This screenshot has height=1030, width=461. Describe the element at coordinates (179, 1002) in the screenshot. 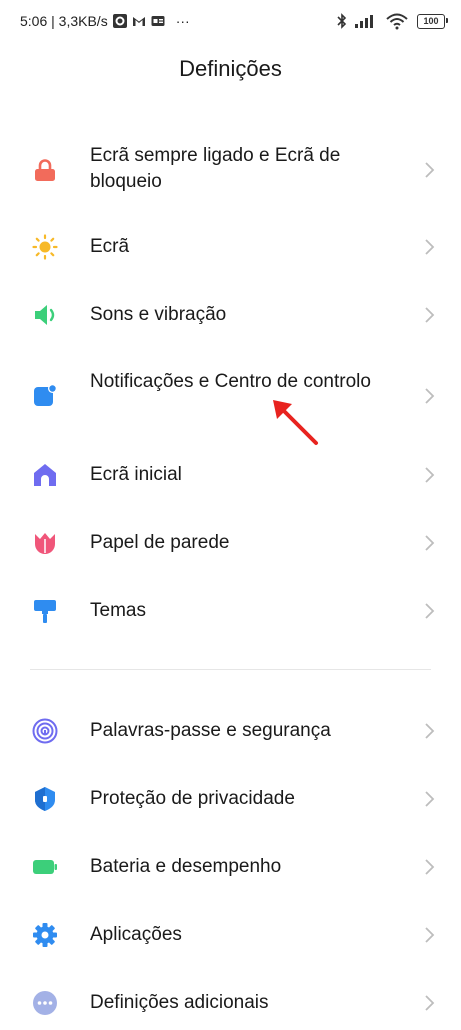

I see `settings-item-label: Definições adicionais` at that location.